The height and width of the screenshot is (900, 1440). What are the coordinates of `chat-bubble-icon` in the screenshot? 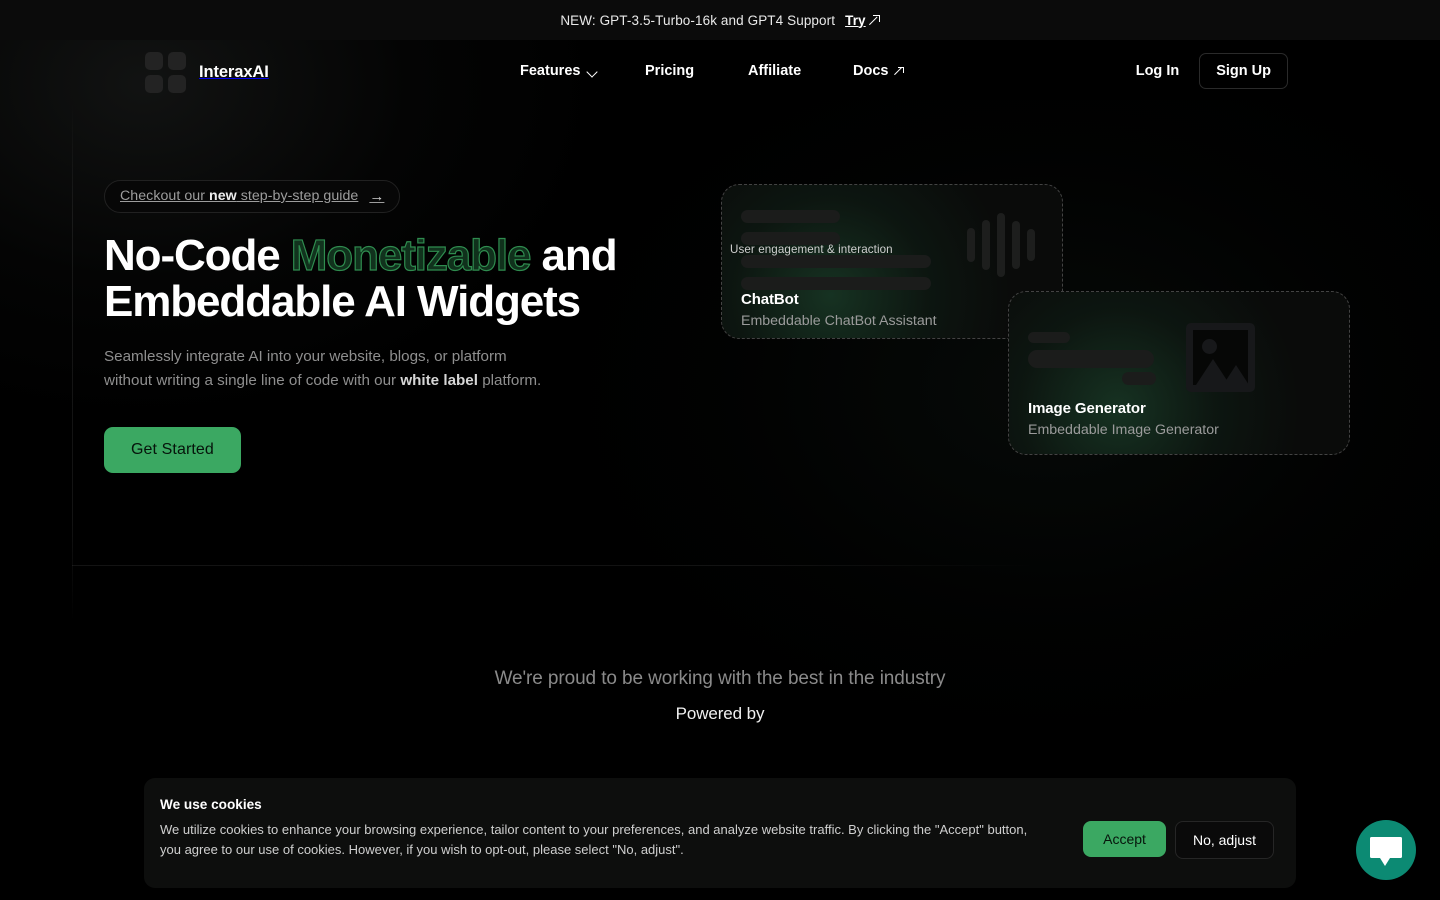 It's located at (1386, 847).